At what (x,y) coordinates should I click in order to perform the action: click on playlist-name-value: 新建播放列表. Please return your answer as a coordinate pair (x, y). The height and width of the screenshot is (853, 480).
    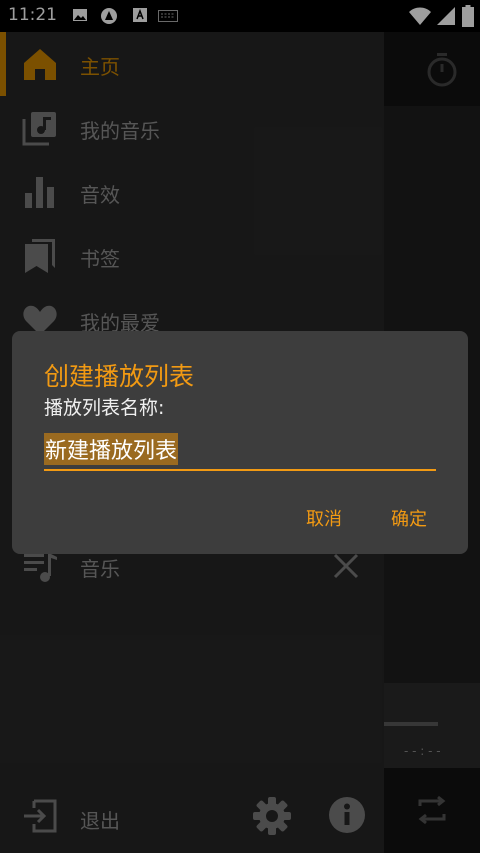
    Looking at the image, I should click on (111, 449).